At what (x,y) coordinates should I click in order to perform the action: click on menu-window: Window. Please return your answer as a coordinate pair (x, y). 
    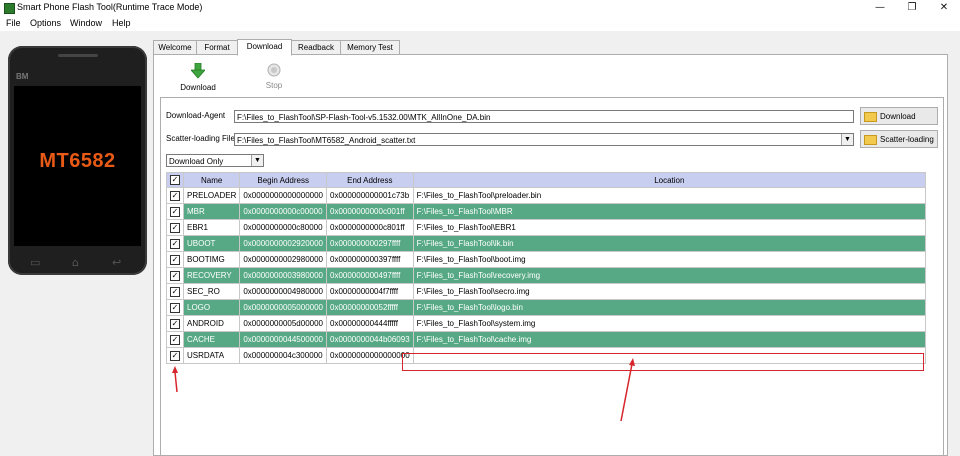
    Looking at the image, I should click on (86, 23).